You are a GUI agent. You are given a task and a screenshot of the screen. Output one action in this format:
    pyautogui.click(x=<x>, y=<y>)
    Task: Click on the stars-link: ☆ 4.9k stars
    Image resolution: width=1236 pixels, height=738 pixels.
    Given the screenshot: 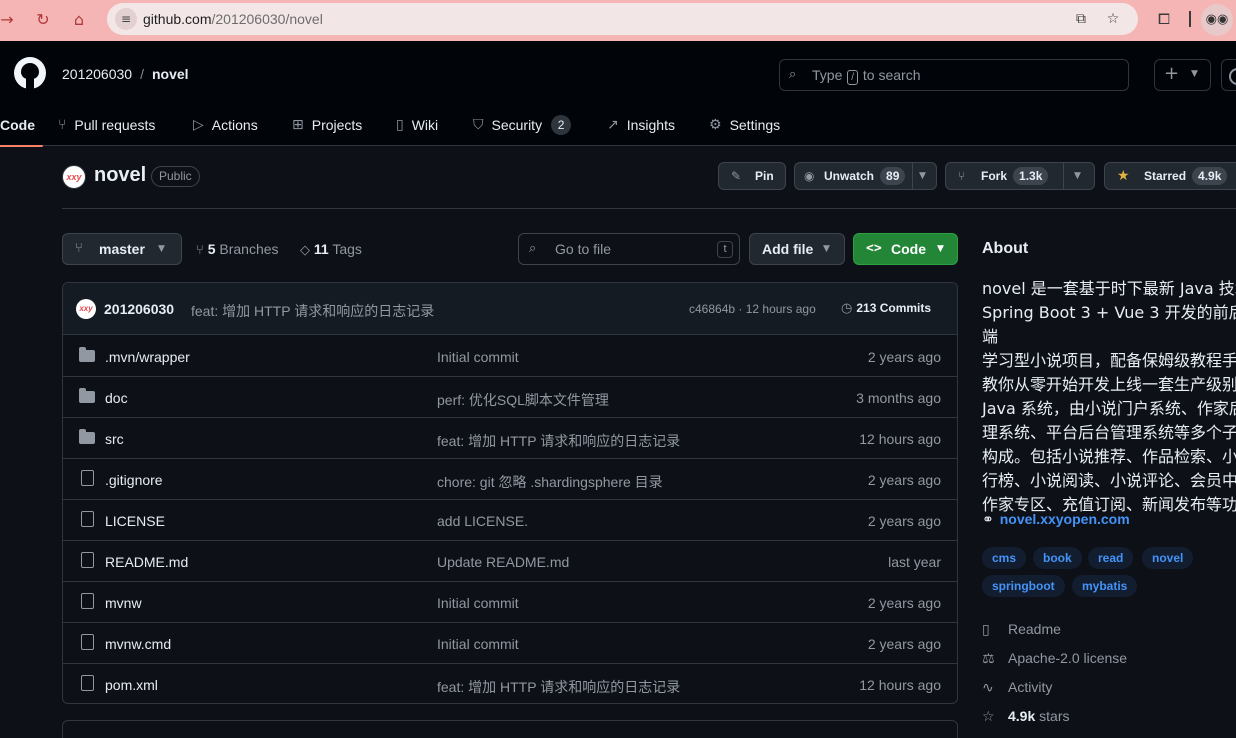 What is the action you would take?
    pyautogui.click(x=1025, y=716)
    